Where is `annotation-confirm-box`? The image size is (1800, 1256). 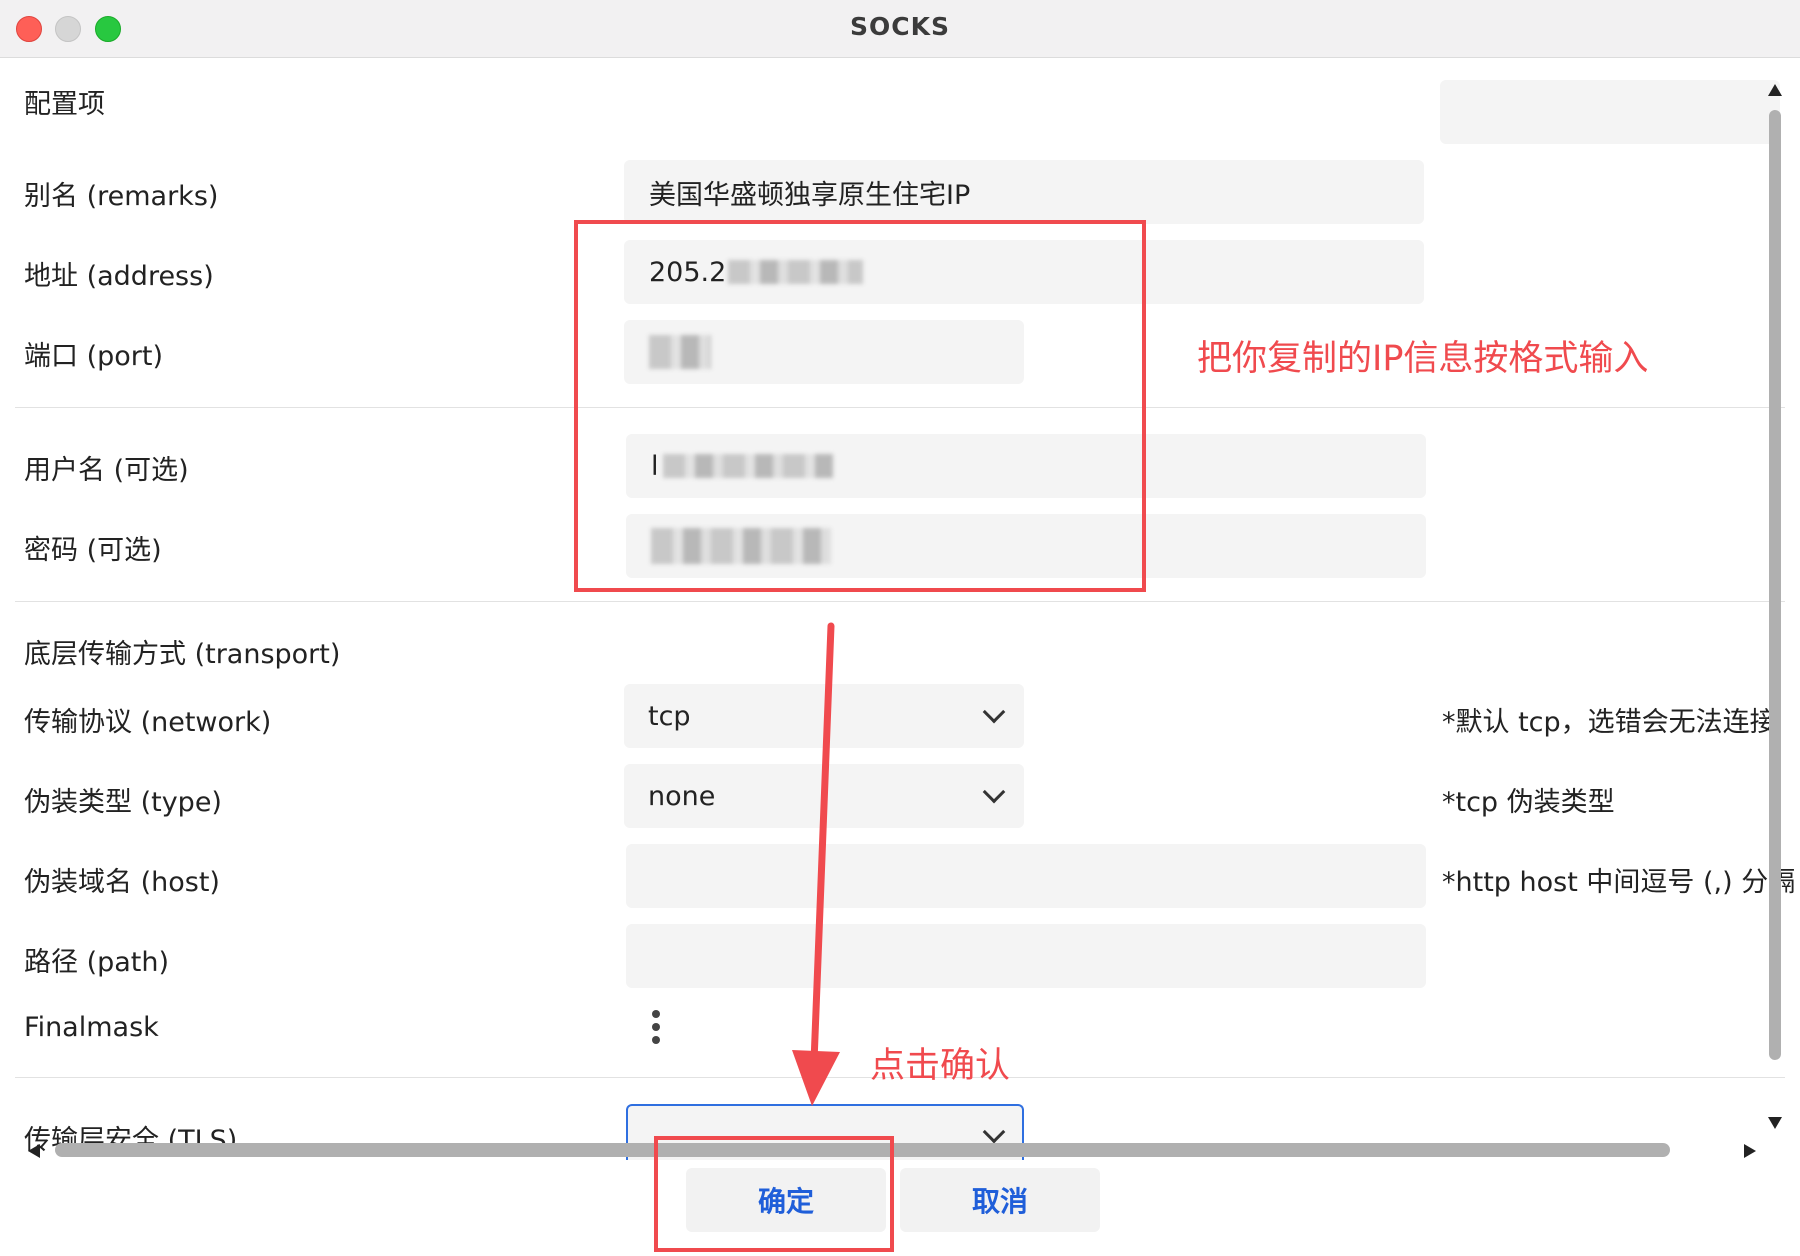 annotation-confirm-box is located at coordinates (774, 1194).